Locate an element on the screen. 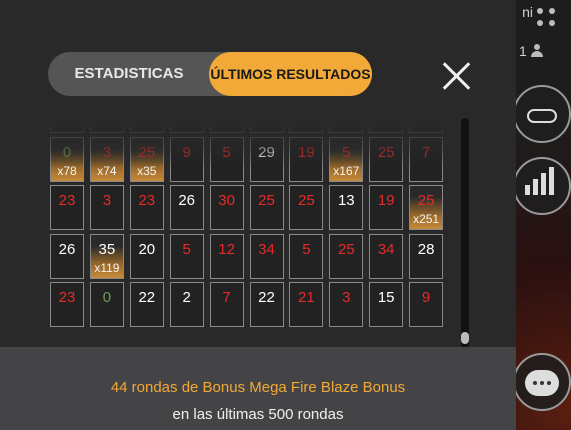  bonus-count-text: 44 rondas de Bonus Mega Fire Blaze Bonus is located at coordinates (258, 387).